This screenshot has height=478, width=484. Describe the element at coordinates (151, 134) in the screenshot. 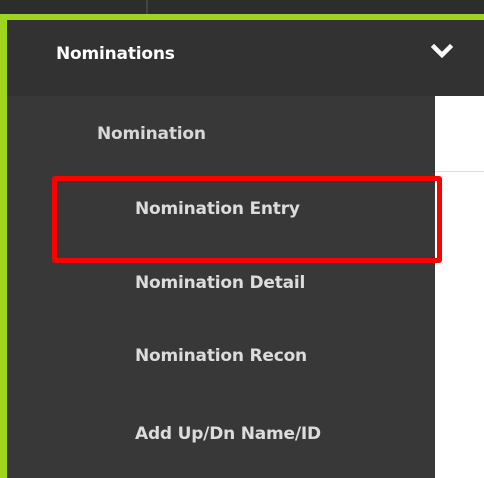

I see `menu-subheader-nomination: Nomination` at that location.